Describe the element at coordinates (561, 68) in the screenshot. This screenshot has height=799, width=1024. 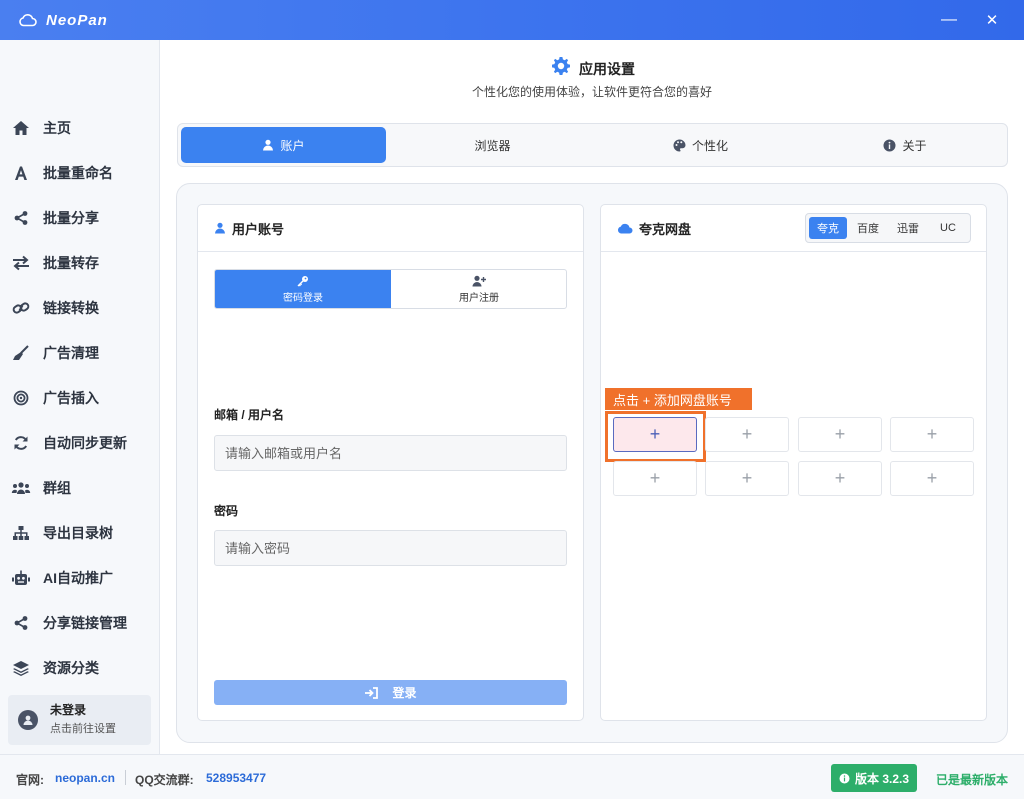
I see `gear-icon` at that location.